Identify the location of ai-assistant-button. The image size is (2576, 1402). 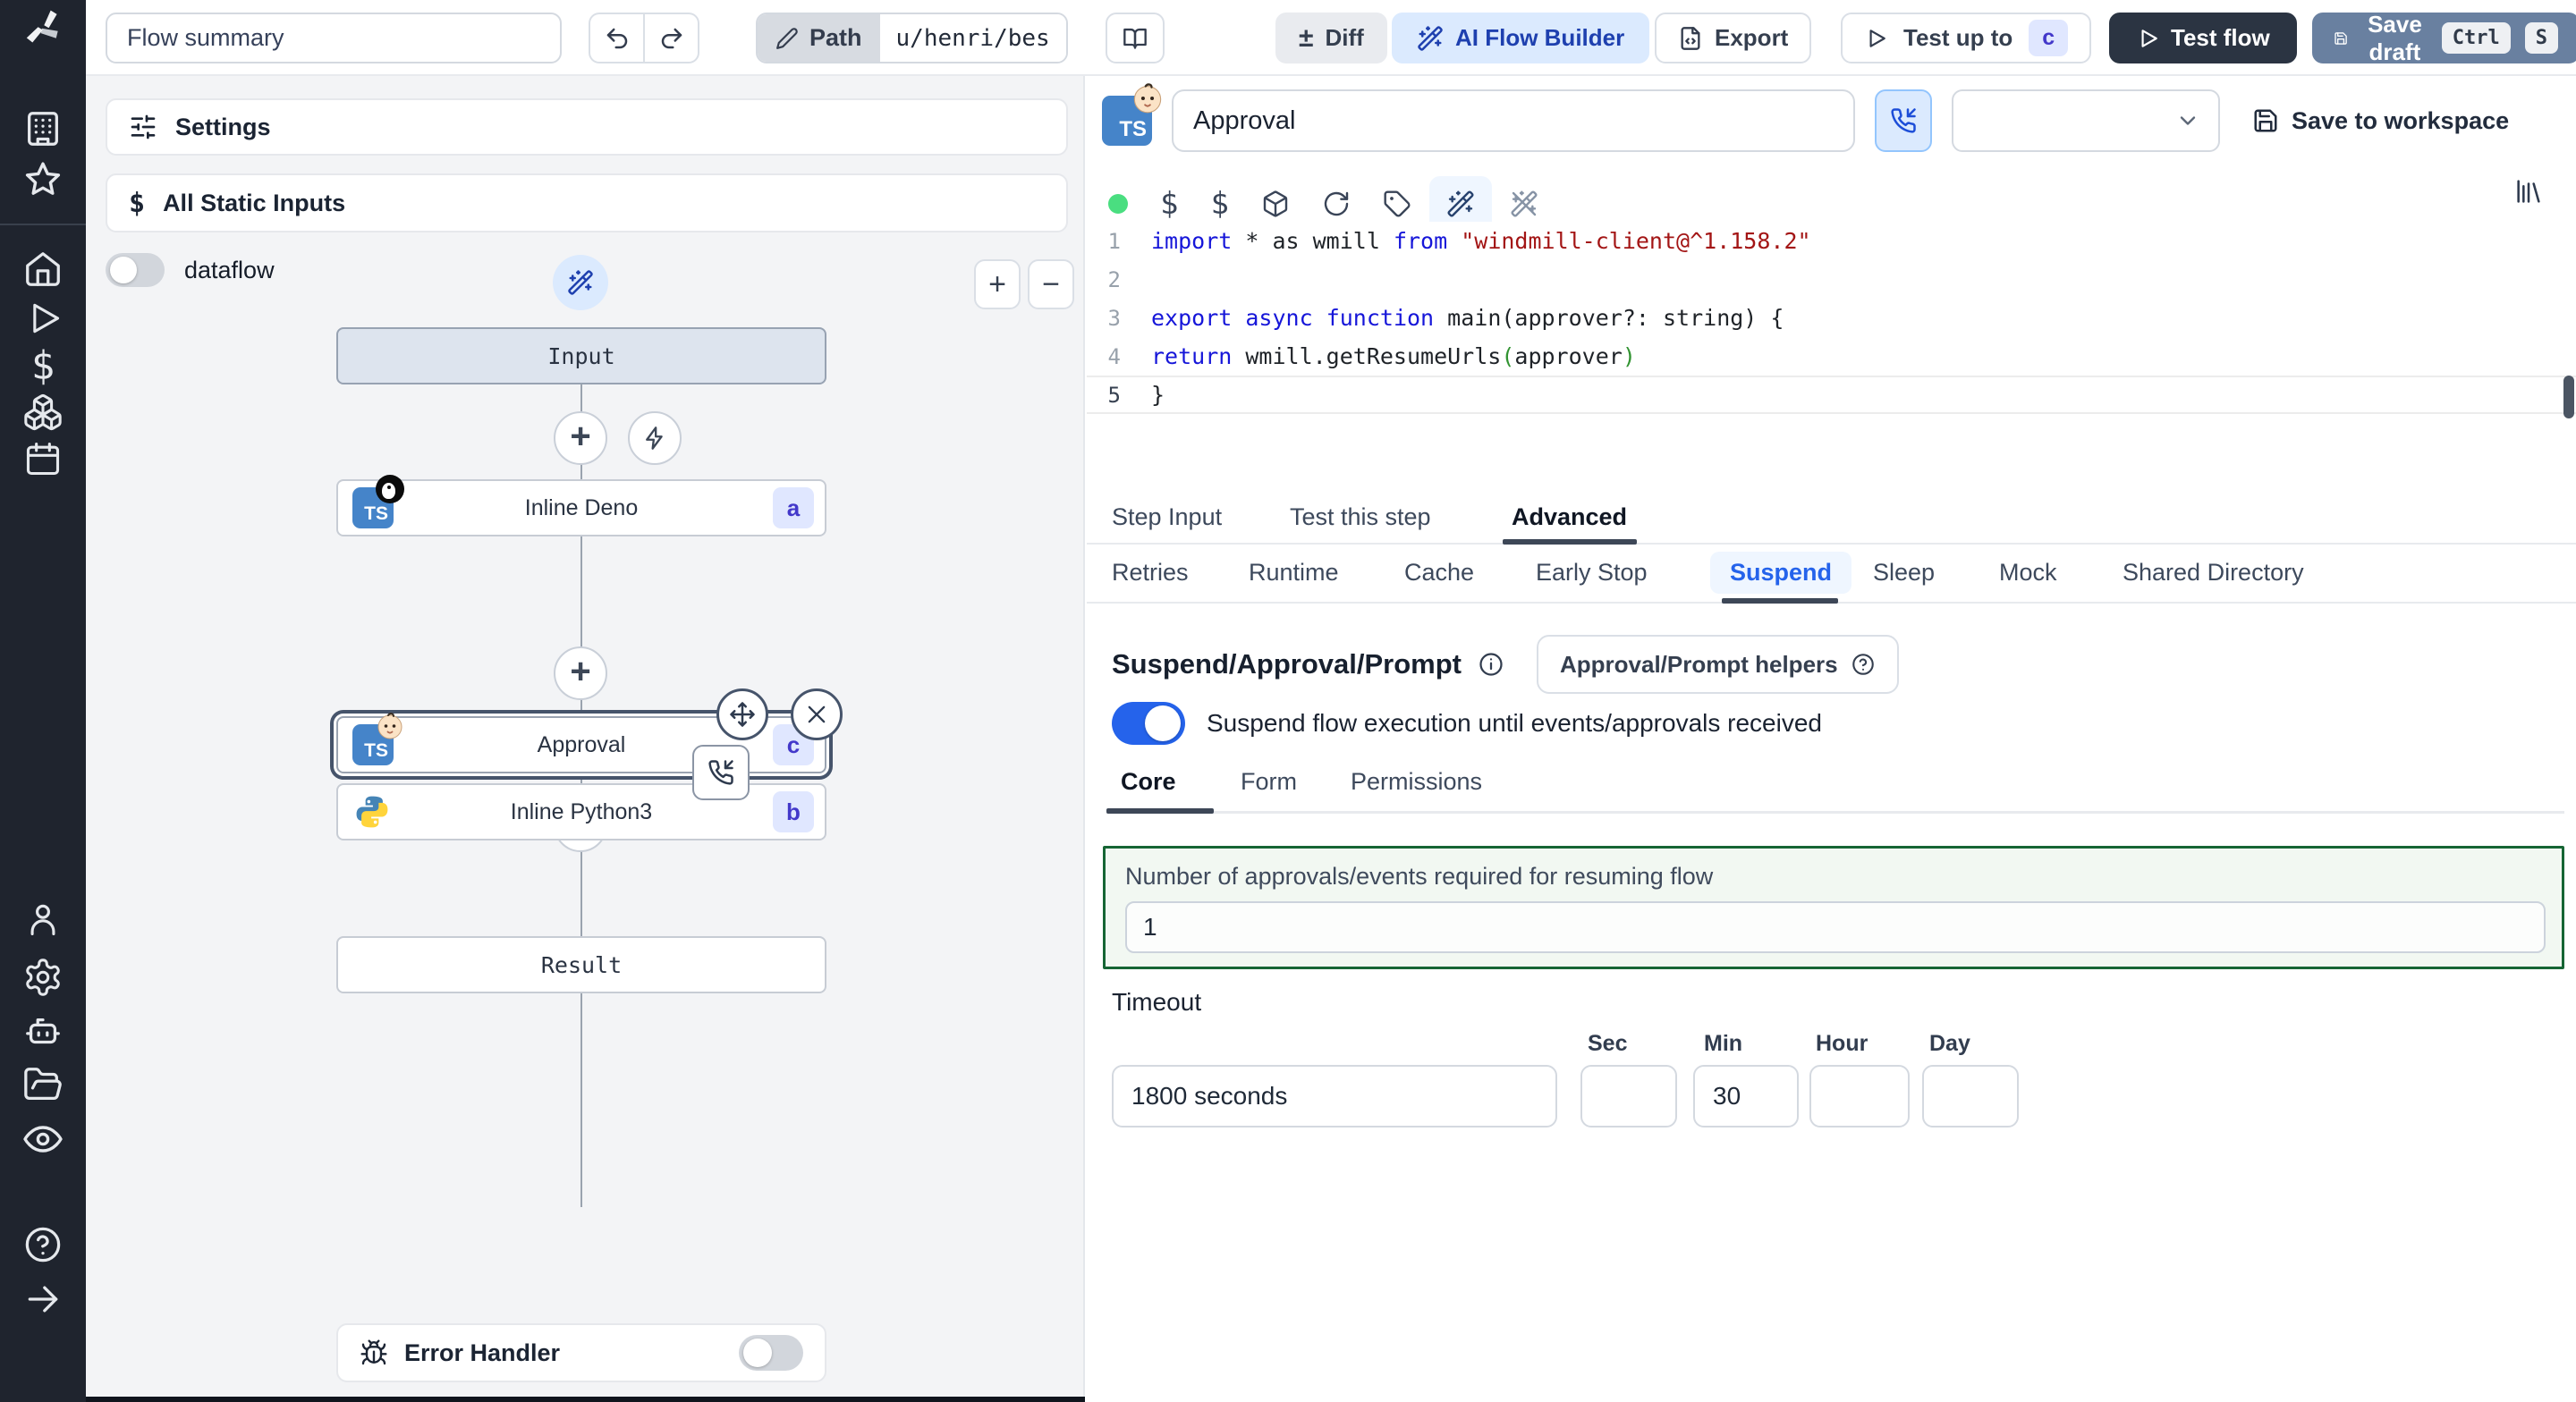
(580, 282).